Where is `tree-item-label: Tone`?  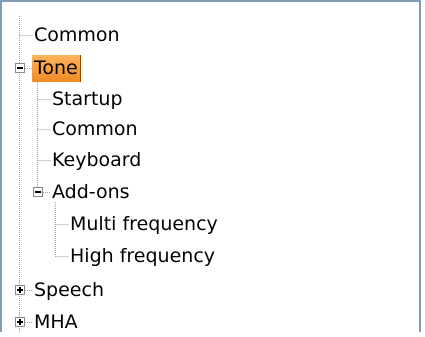
tree-item-label: Tone is located at coordinates (56, 68).